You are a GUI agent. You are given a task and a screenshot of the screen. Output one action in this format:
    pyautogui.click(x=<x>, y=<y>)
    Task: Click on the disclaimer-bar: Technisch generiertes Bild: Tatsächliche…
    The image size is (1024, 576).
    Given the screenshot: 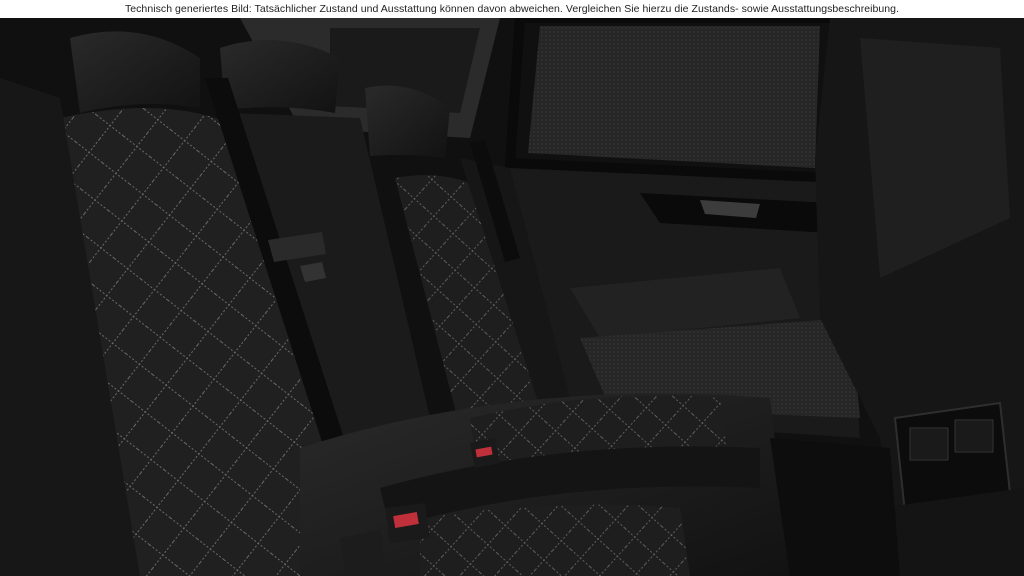 What is the action you would take?
    pyautogui.click(x=512, y=9)
    